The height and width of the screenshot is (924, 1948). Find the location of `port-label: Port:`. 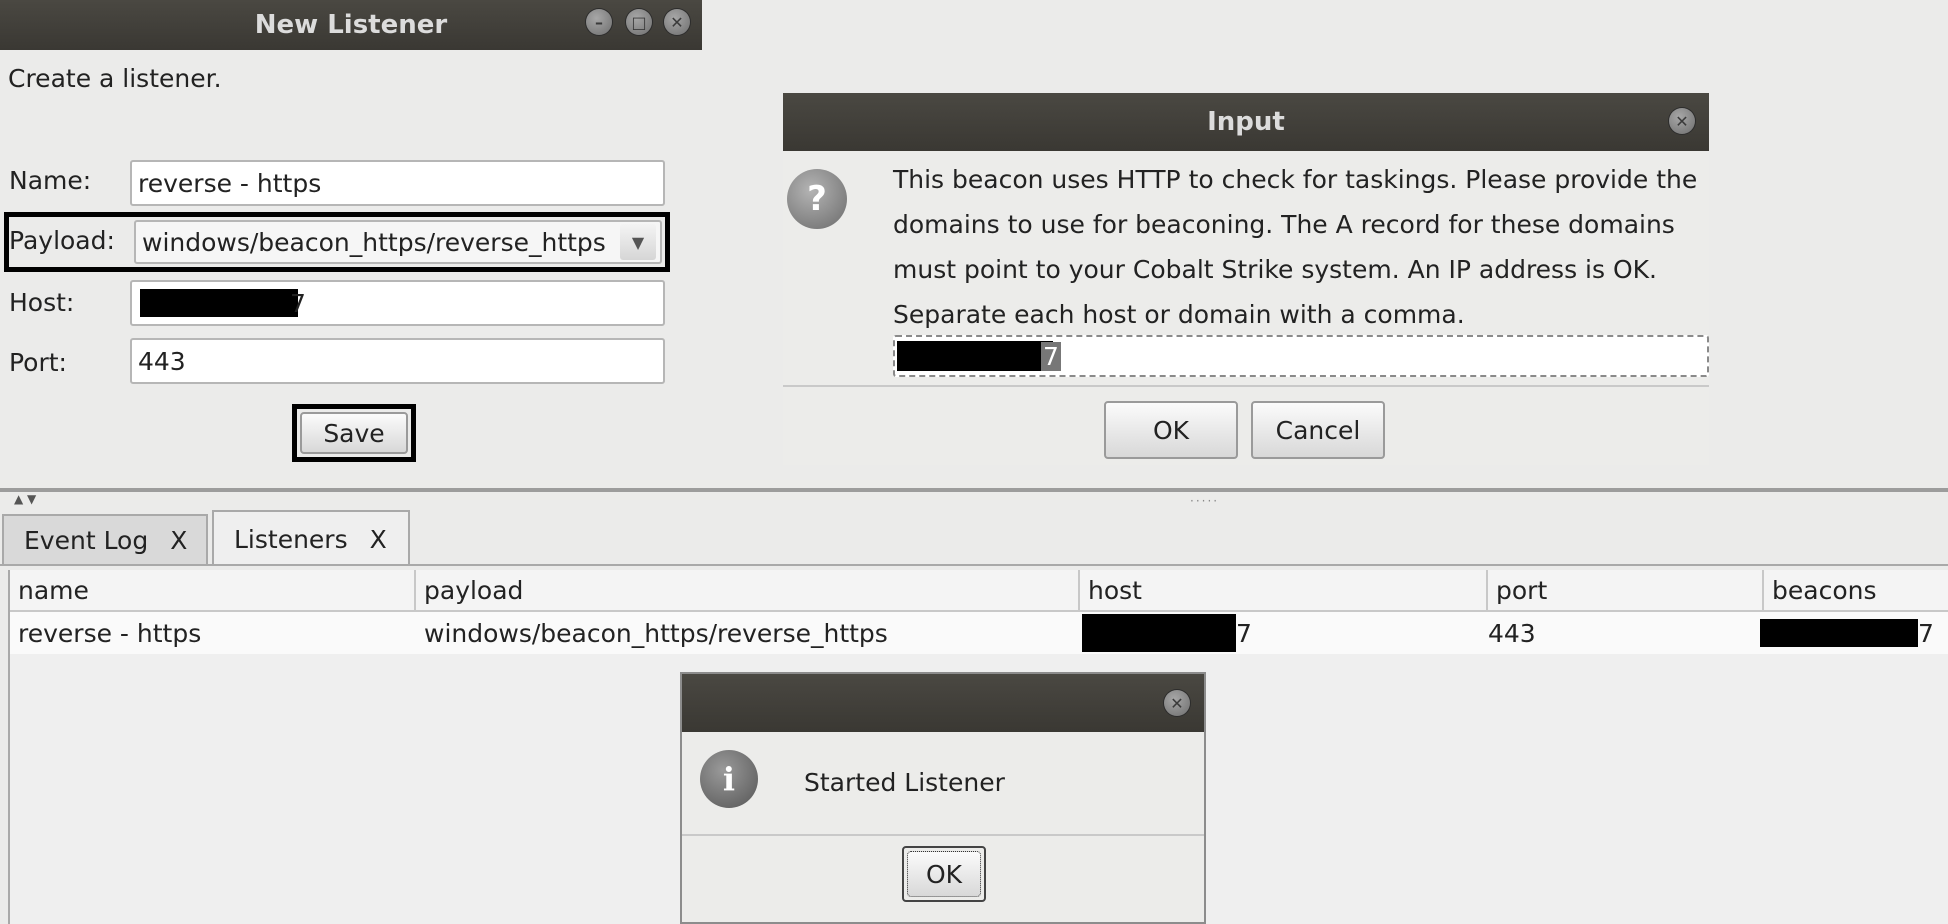

port-label: Port: is located at coordinates (38, 362).